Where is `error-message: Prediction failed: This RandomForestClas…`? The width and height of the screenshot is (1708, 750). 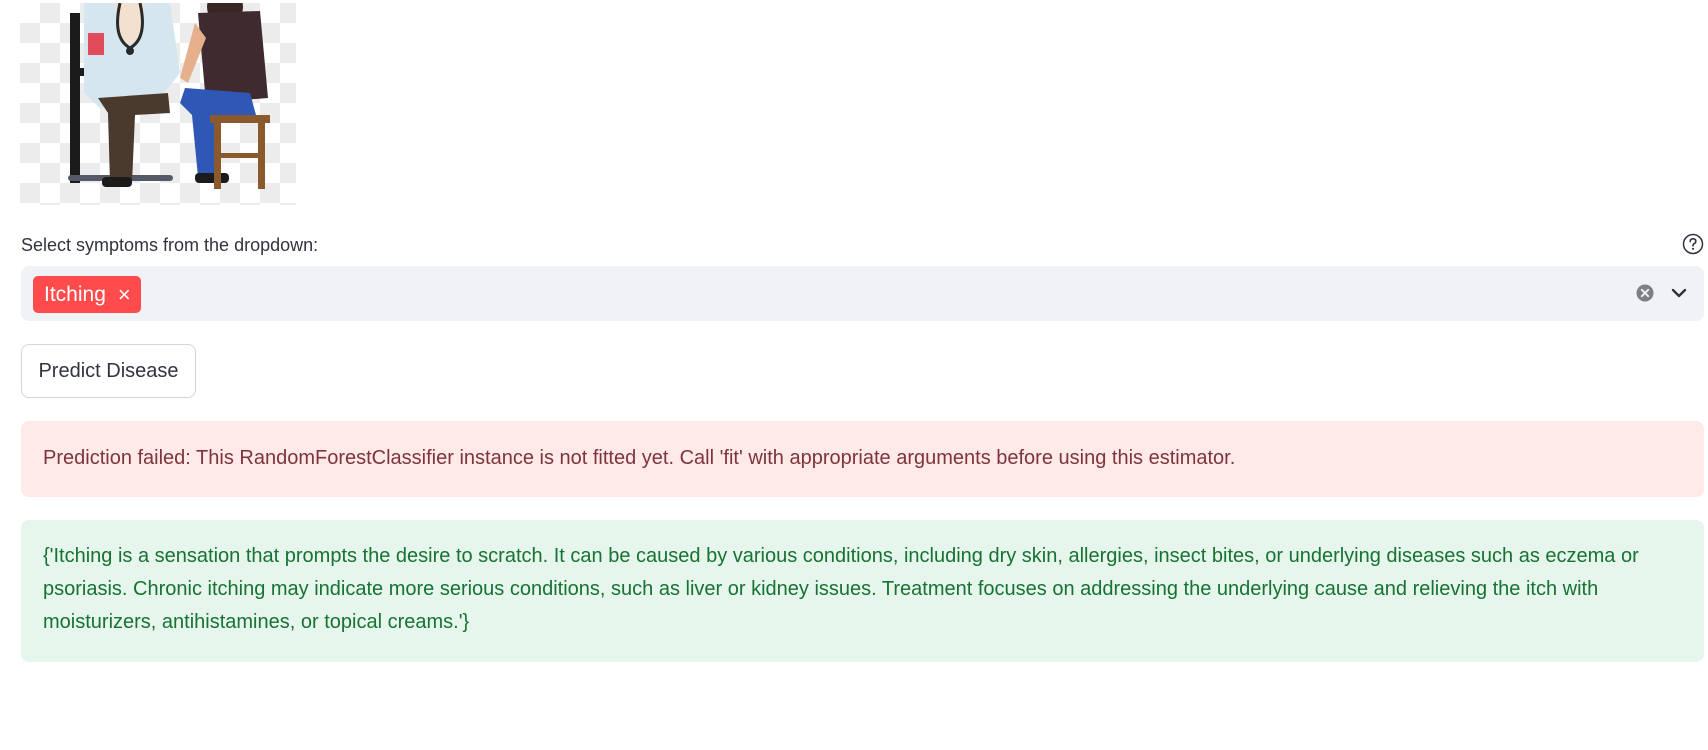 error-message: Prediction failed: This RandomForestClas… is located at coordinates (639, 458).